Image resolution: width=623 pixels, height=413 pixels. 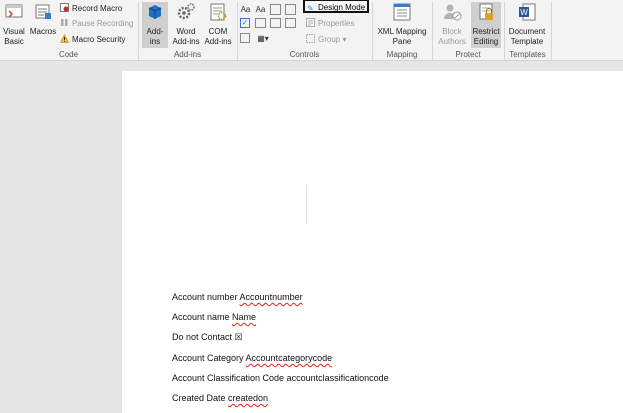 I want to click on group-icon, so click(x=310, y=38).